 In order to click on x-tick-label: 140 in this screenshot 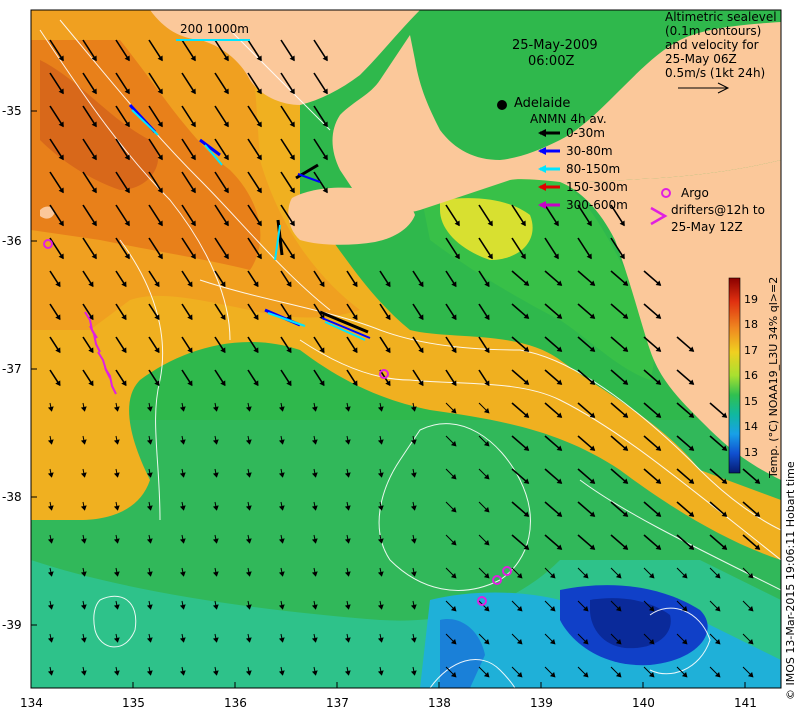, I will do `click(643, 703)`.